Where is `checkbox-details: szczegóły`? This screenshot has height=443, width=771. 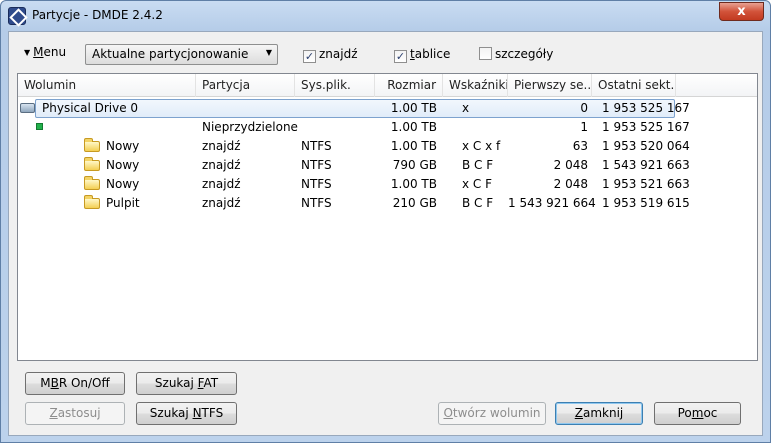
checkbox-details: szczegóły is located at coordinates (516, 55).